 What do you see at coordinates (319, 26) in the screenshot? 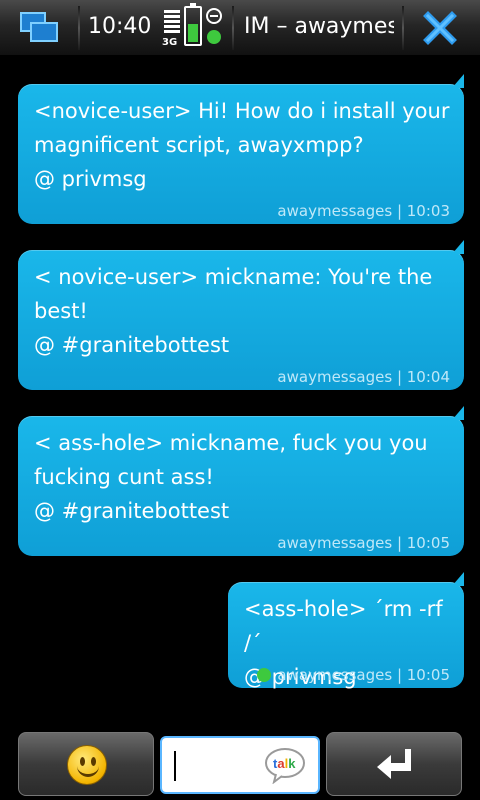
I see `window-title: IM – awaymes` at bounding box center [319, 26].